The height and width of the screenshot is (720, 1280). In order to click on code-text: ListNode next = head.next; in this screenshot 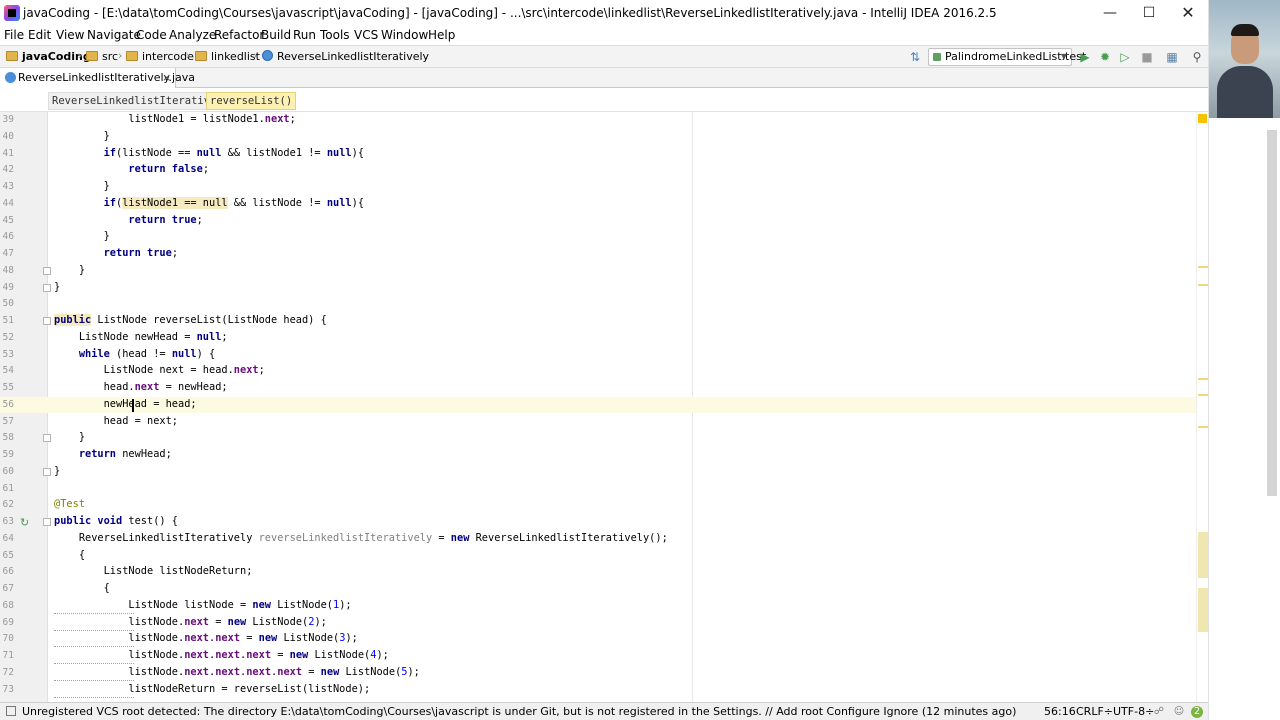, I will do `click(159, 370)`.